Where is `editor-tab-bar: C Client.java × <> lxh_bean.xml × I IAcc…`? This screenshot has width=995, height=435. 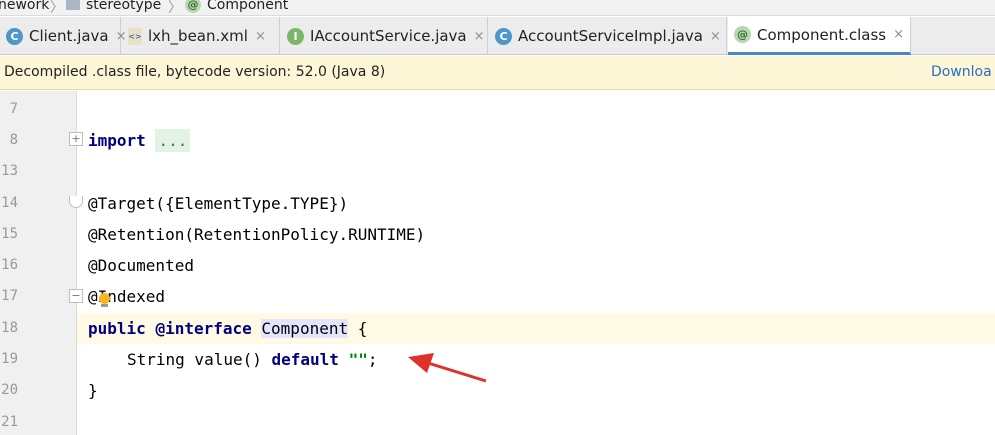 editor-tab-bar: C Client.java × <> lxh_bean.xml × I IAcc… is located at coordinates (497, 36).